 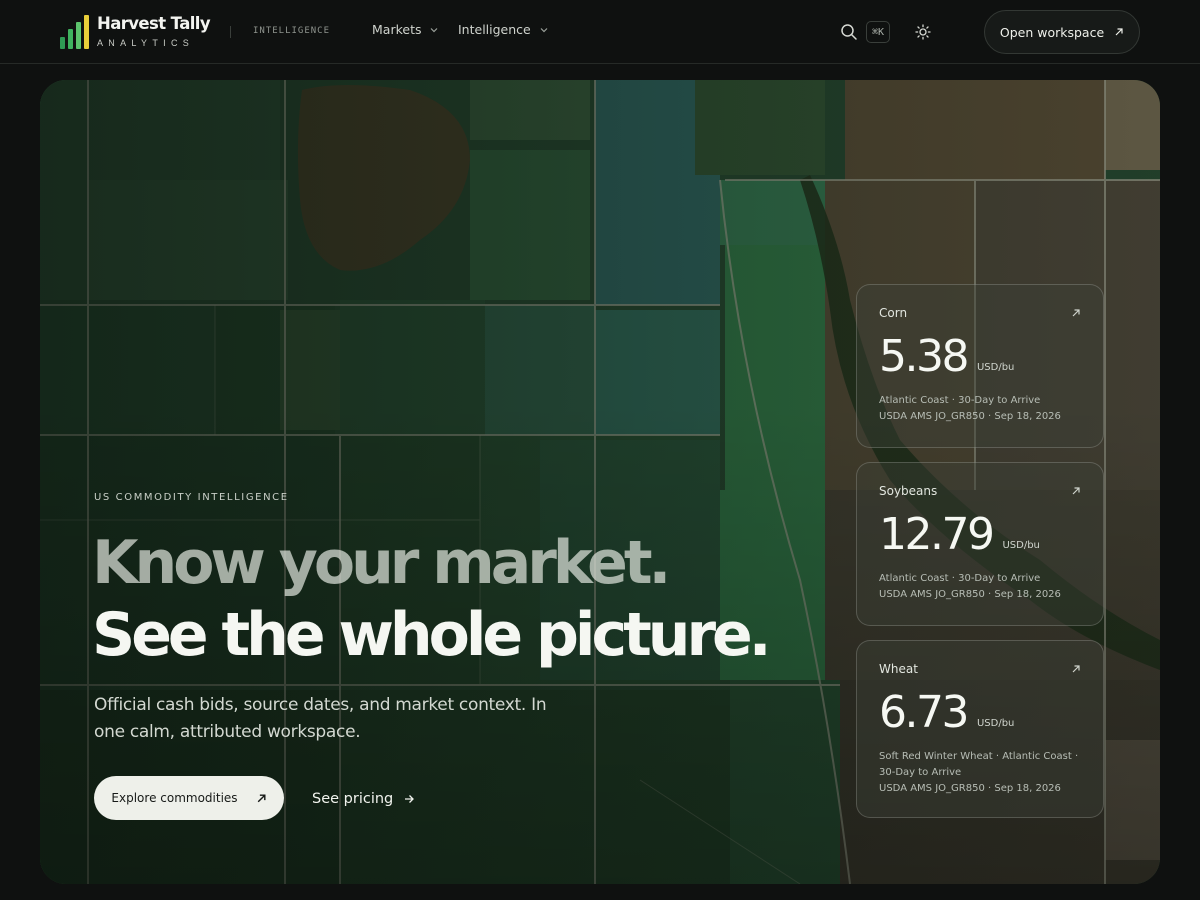 What do you see at coordinates (494, 29) in the screenshot?
I see `nav-item-label: Intelligence` at bounding box center [494, 29].